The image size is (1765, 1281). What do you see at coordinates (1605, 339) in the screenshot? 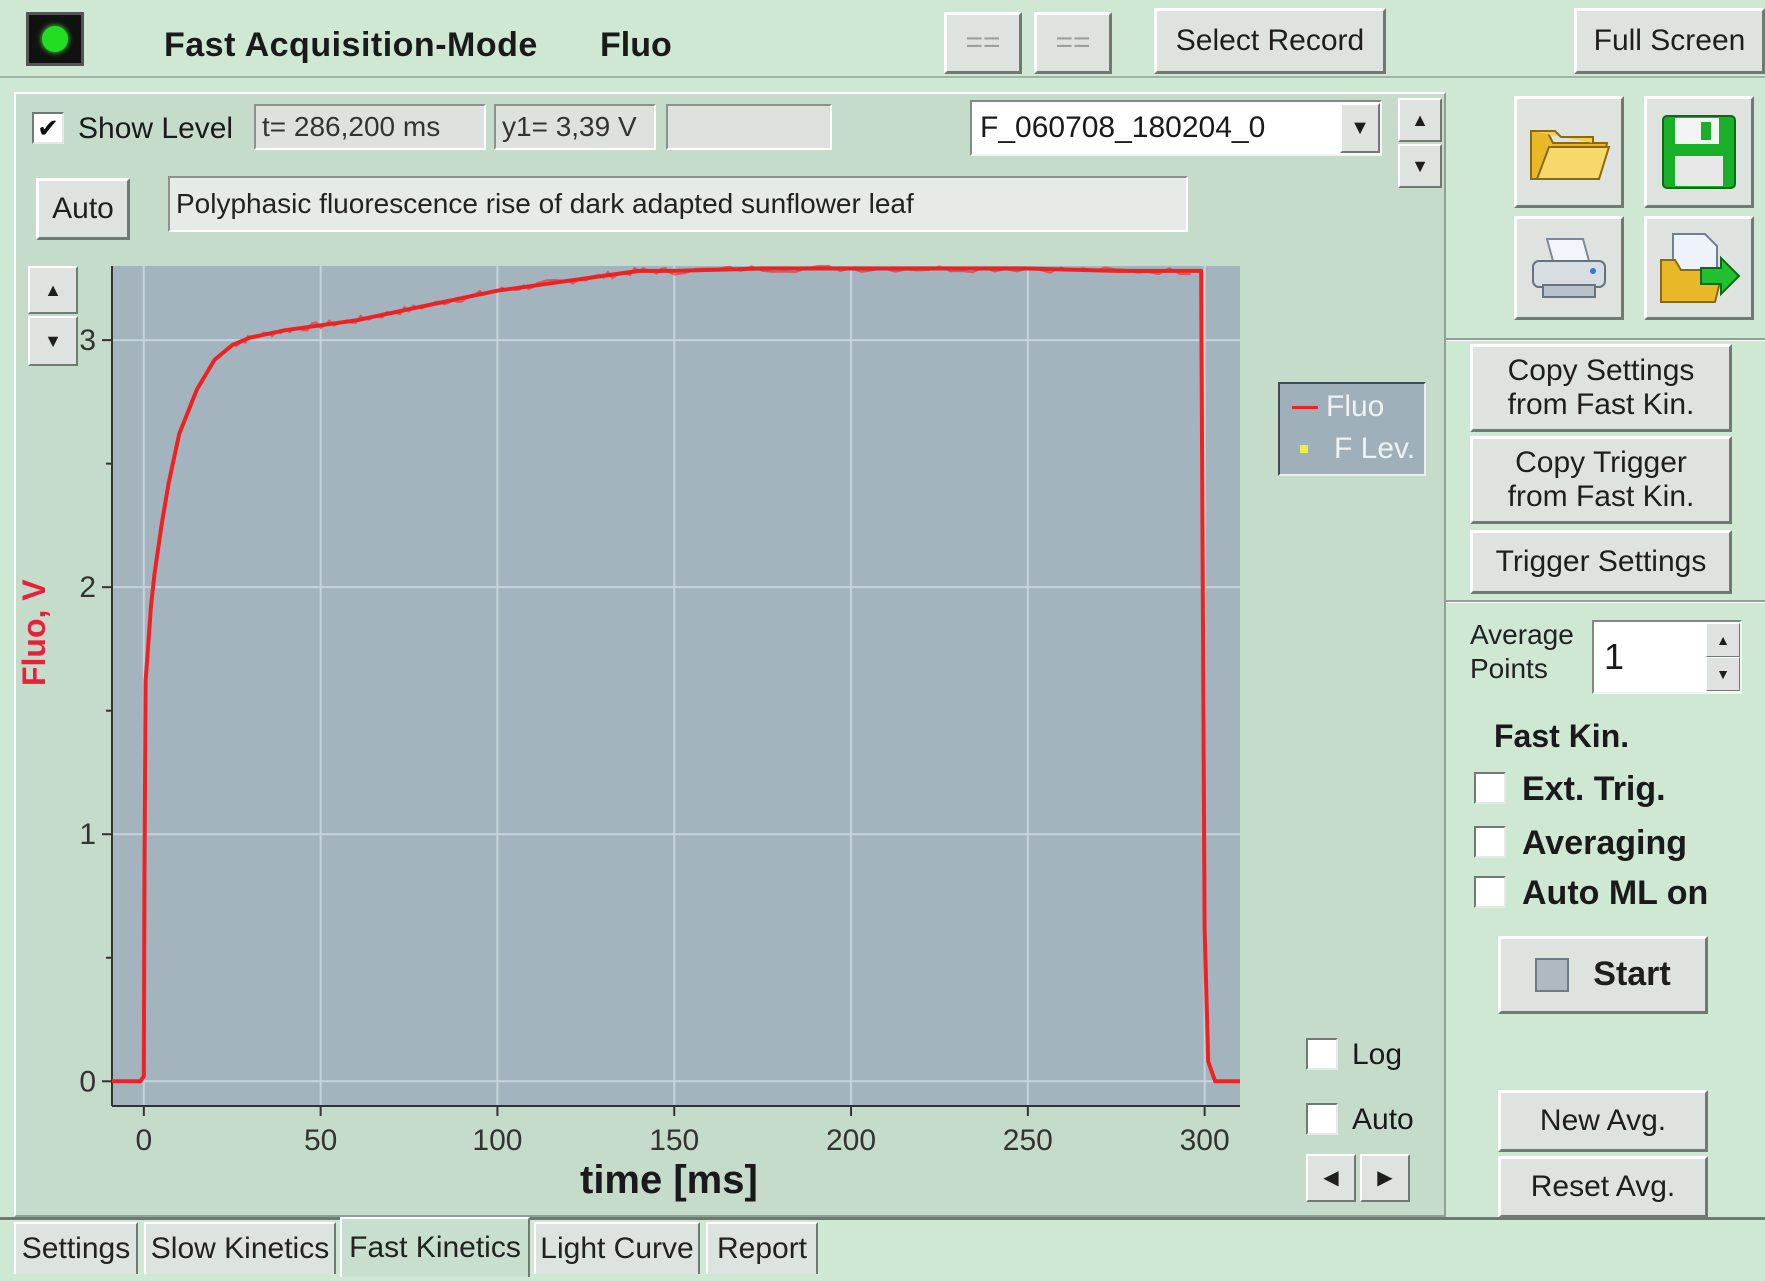
I see `side-divider-top` at bounding box center [1605, 339].